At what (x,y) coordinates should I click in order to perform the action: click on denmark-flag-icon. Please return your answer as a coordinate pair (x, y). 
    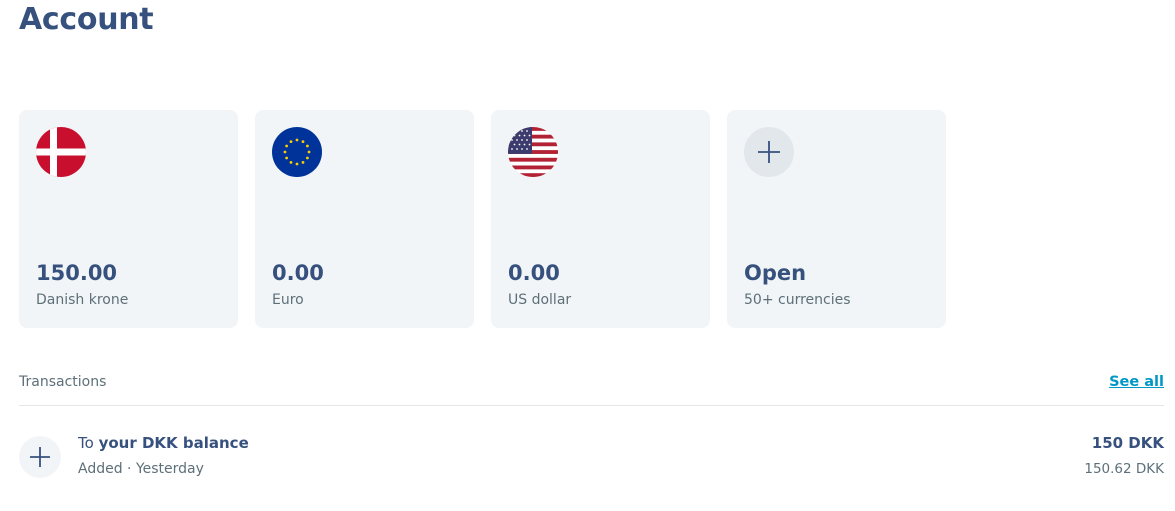
    Looking at the image, I should click on (61, 152).